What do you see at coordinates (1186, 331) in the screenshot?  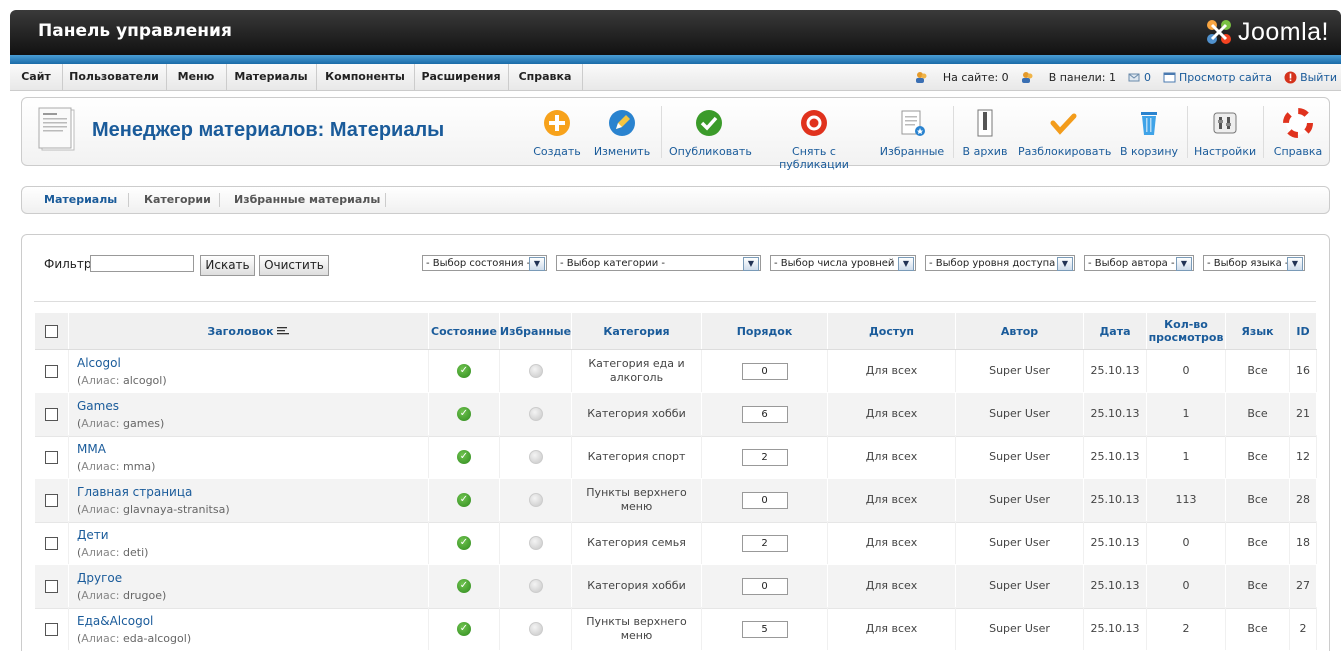 I see `col-hits: Кол-во просмотров` at bounding box center [1186, 331].